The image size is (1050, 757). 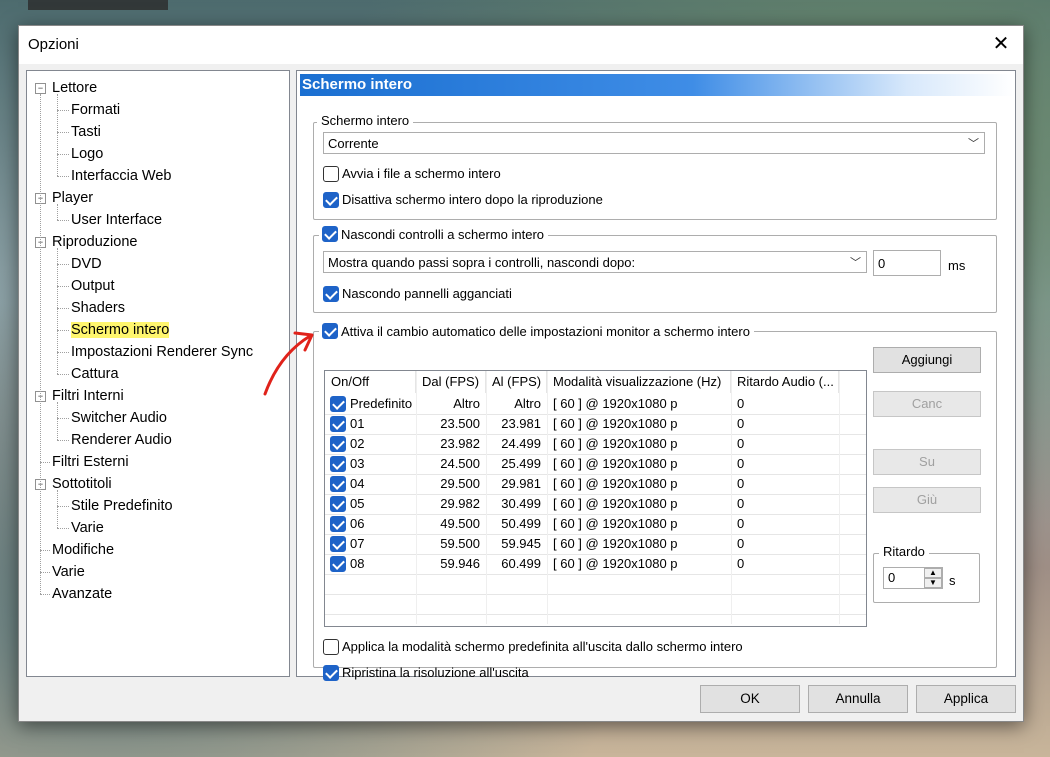 I want to click on table-row: 02 23.982 24.499 [ 60 ] @ 1920x1080 p 0, so click(x=595, y=444).